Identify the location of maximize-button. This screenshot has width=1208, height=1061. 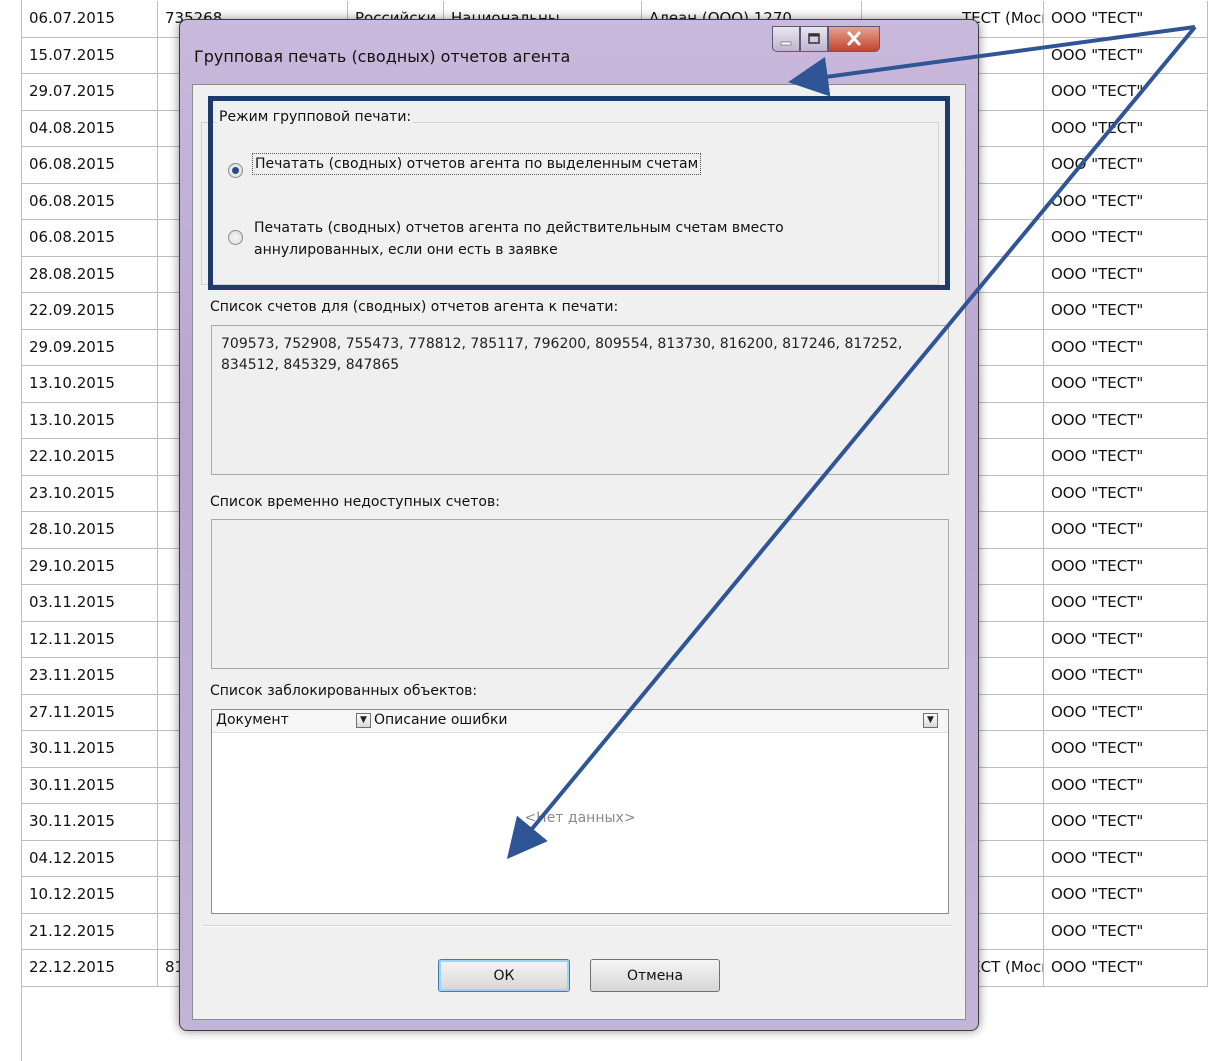
(814, 39).